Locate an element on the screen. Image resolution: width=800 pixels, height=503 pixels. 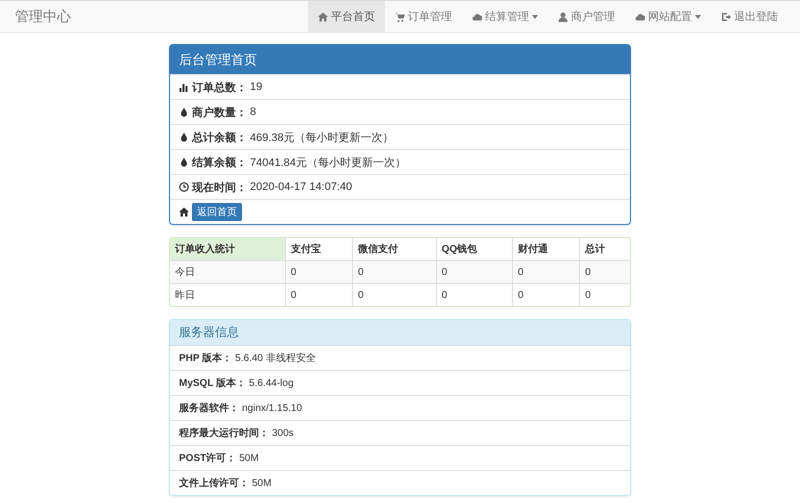
info-value: 5.6.44-log is located at coordinates (271, 383).